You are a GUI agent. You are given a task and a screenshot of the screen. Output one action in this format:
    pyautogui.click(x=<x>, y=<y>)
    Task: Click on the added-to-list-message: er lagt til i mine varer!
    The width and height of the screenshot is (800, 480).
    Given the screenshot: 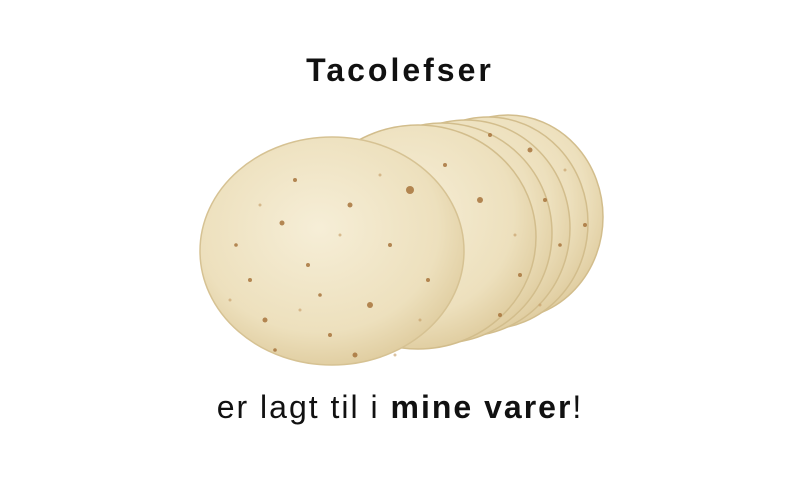 What is the action you would take?
    pyautogui.click(x=400, y=407)
    